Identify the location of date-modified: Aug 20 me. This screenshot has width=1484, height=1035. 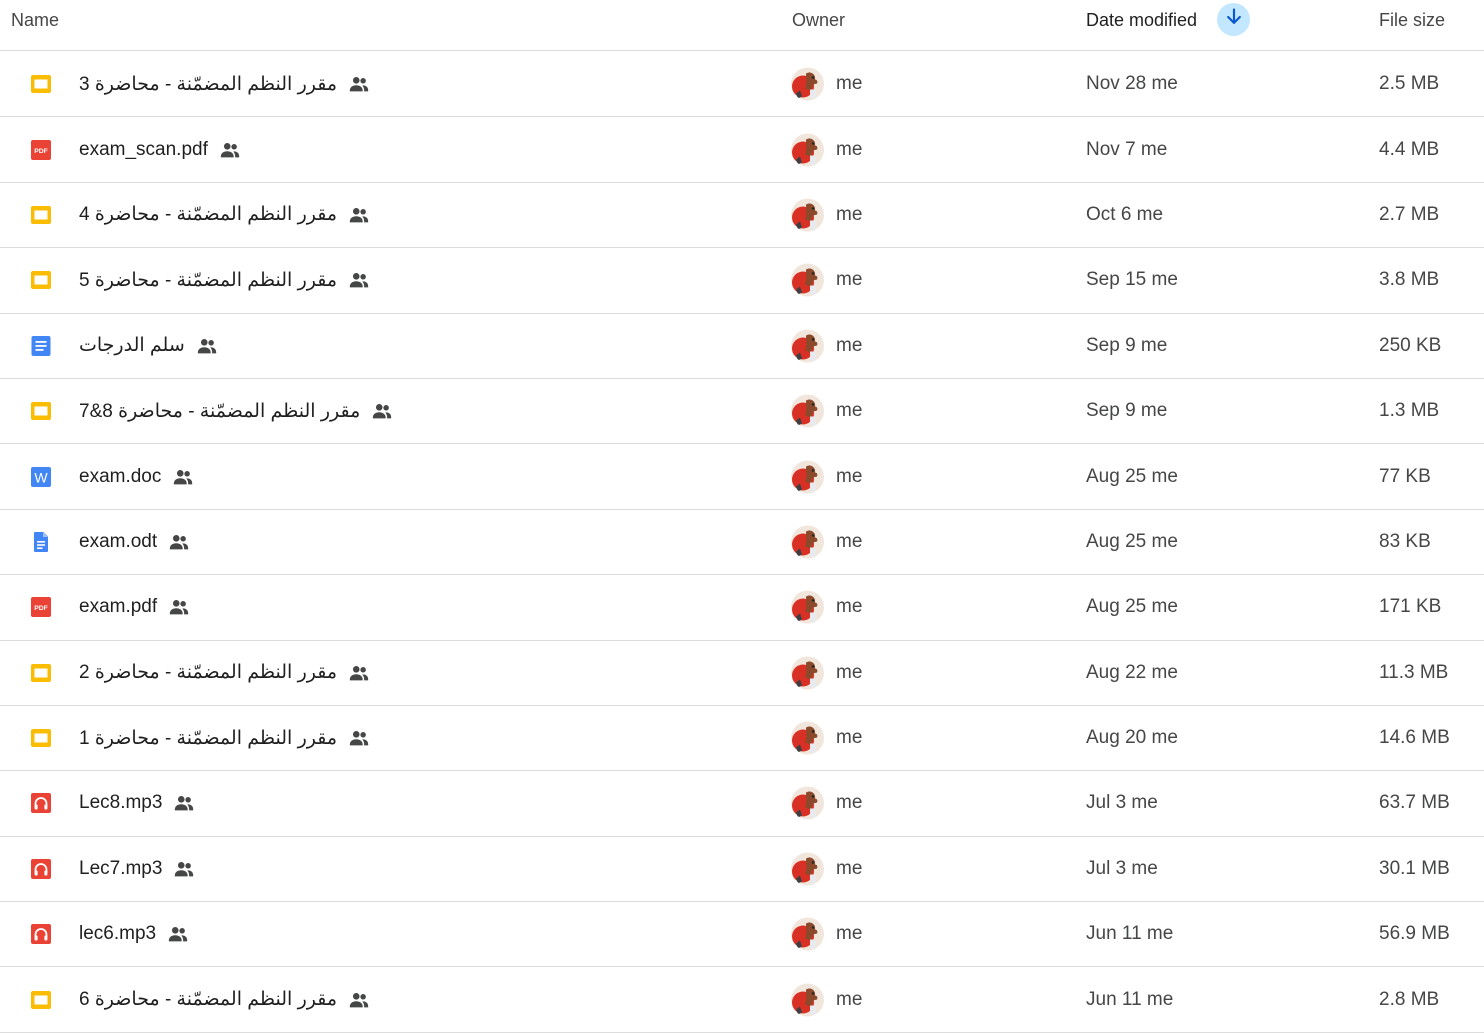
(1132, 738).